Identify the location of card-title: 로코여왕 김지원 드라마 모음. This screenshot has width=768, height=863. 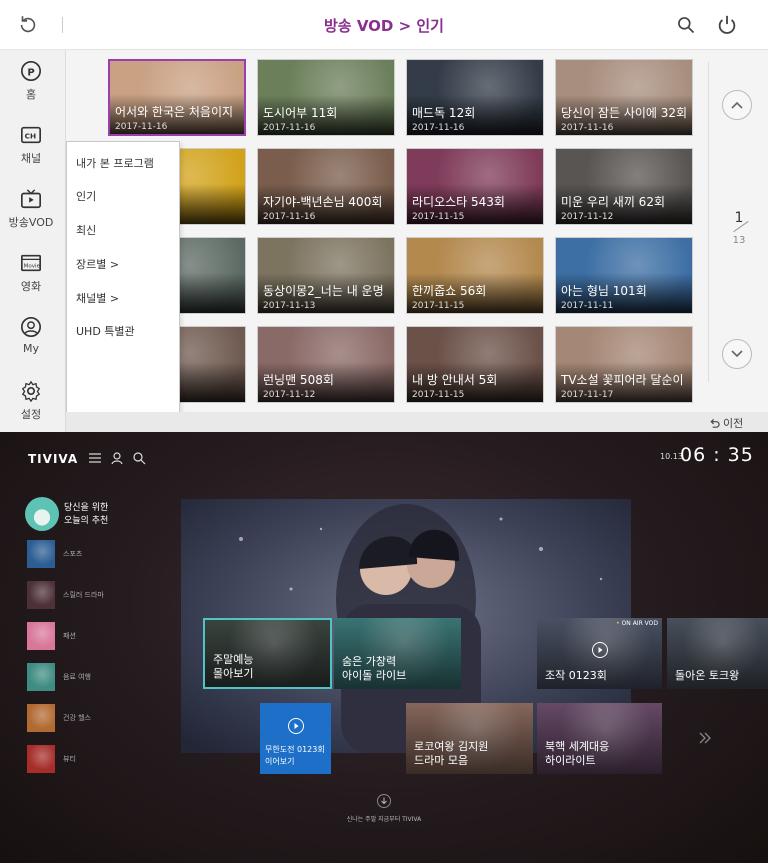
(451, 753).